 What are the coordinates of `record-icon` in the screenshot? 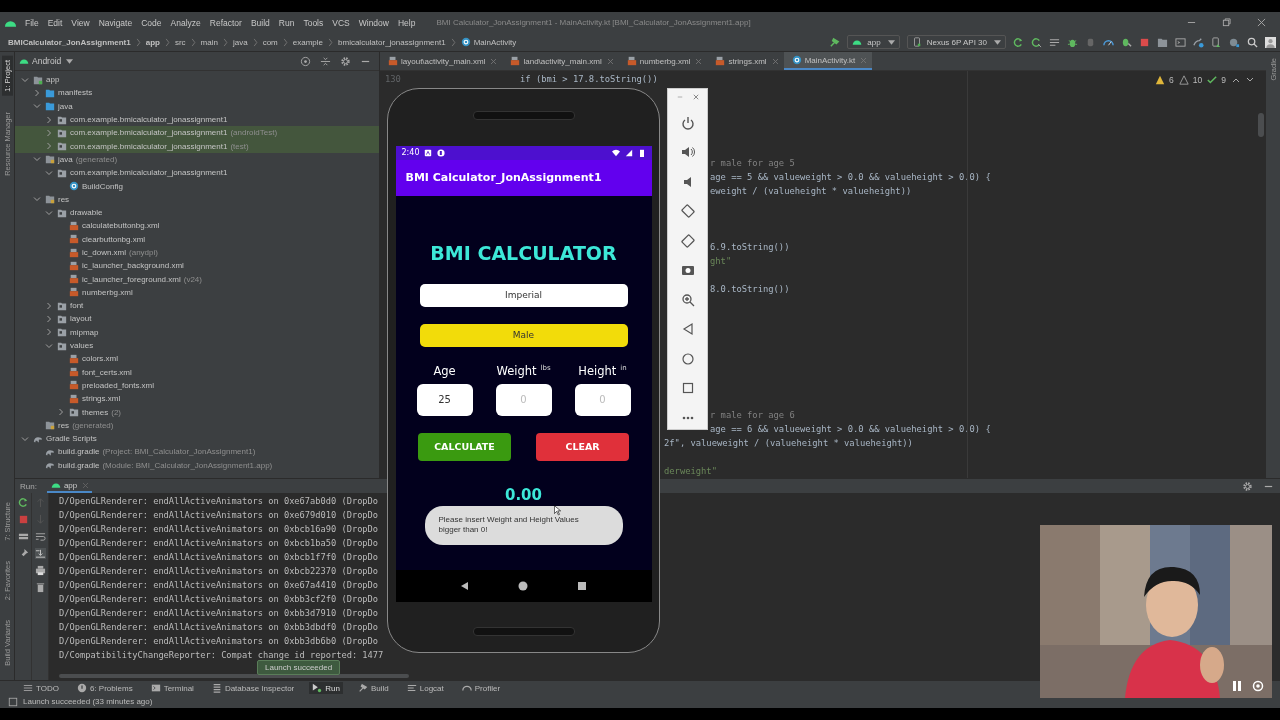 It's located at (1258, 686).